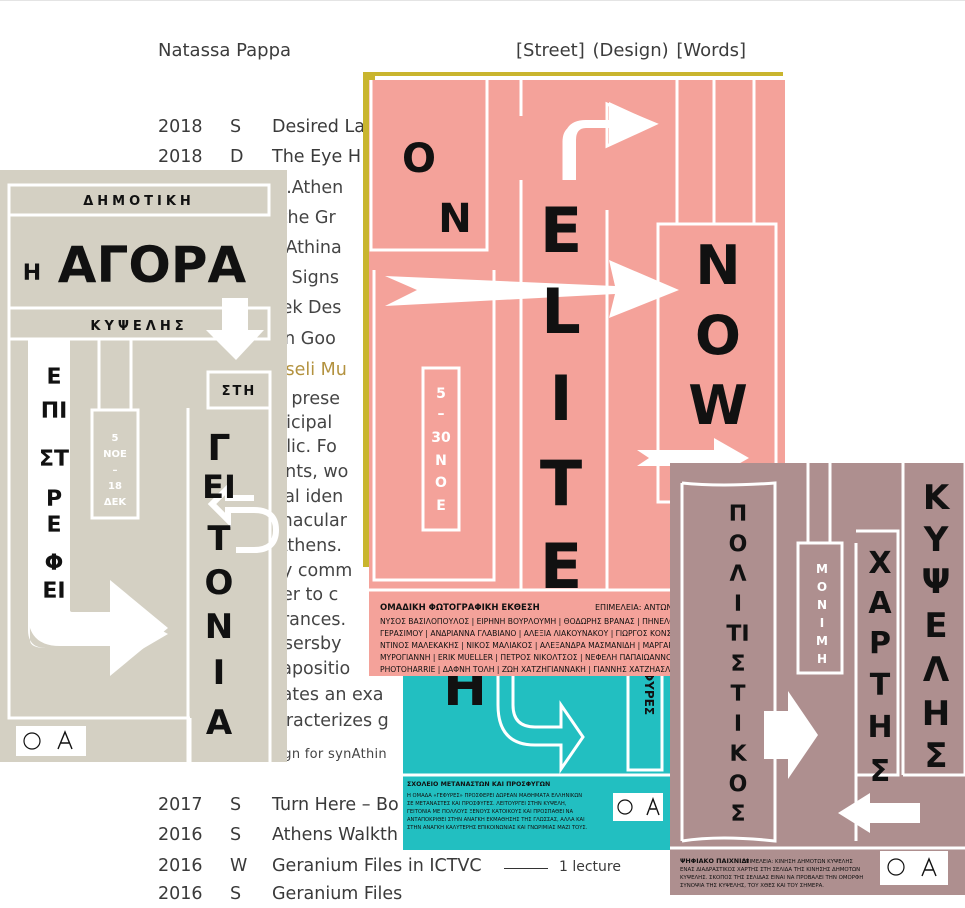 The height and width of the screenshot is (908, 965). I want to click on poster-letter: W, so click(718, 405).